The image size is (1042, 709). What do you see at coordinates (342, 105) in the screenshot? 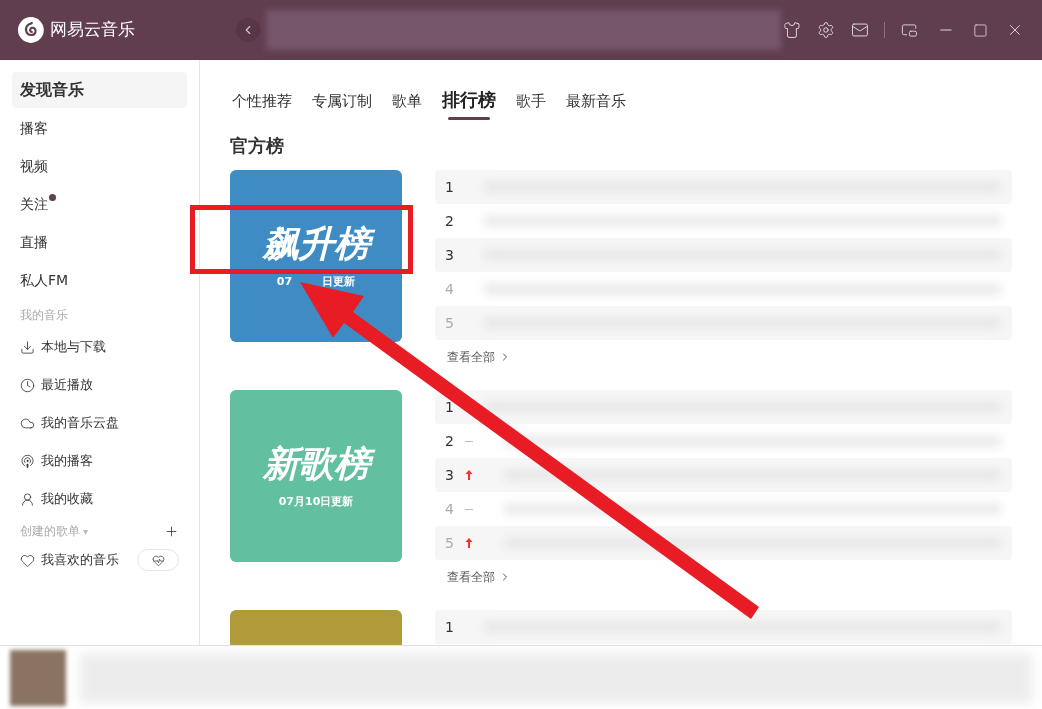
I see `tab: 专属订制` at bounding box center [342, 105].